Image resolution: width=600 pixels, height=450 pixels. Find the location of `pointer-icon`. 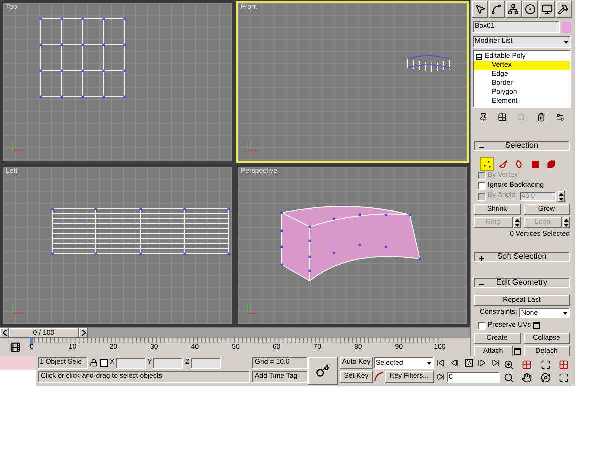

pointer-icon is located at coordinates (480, 9).